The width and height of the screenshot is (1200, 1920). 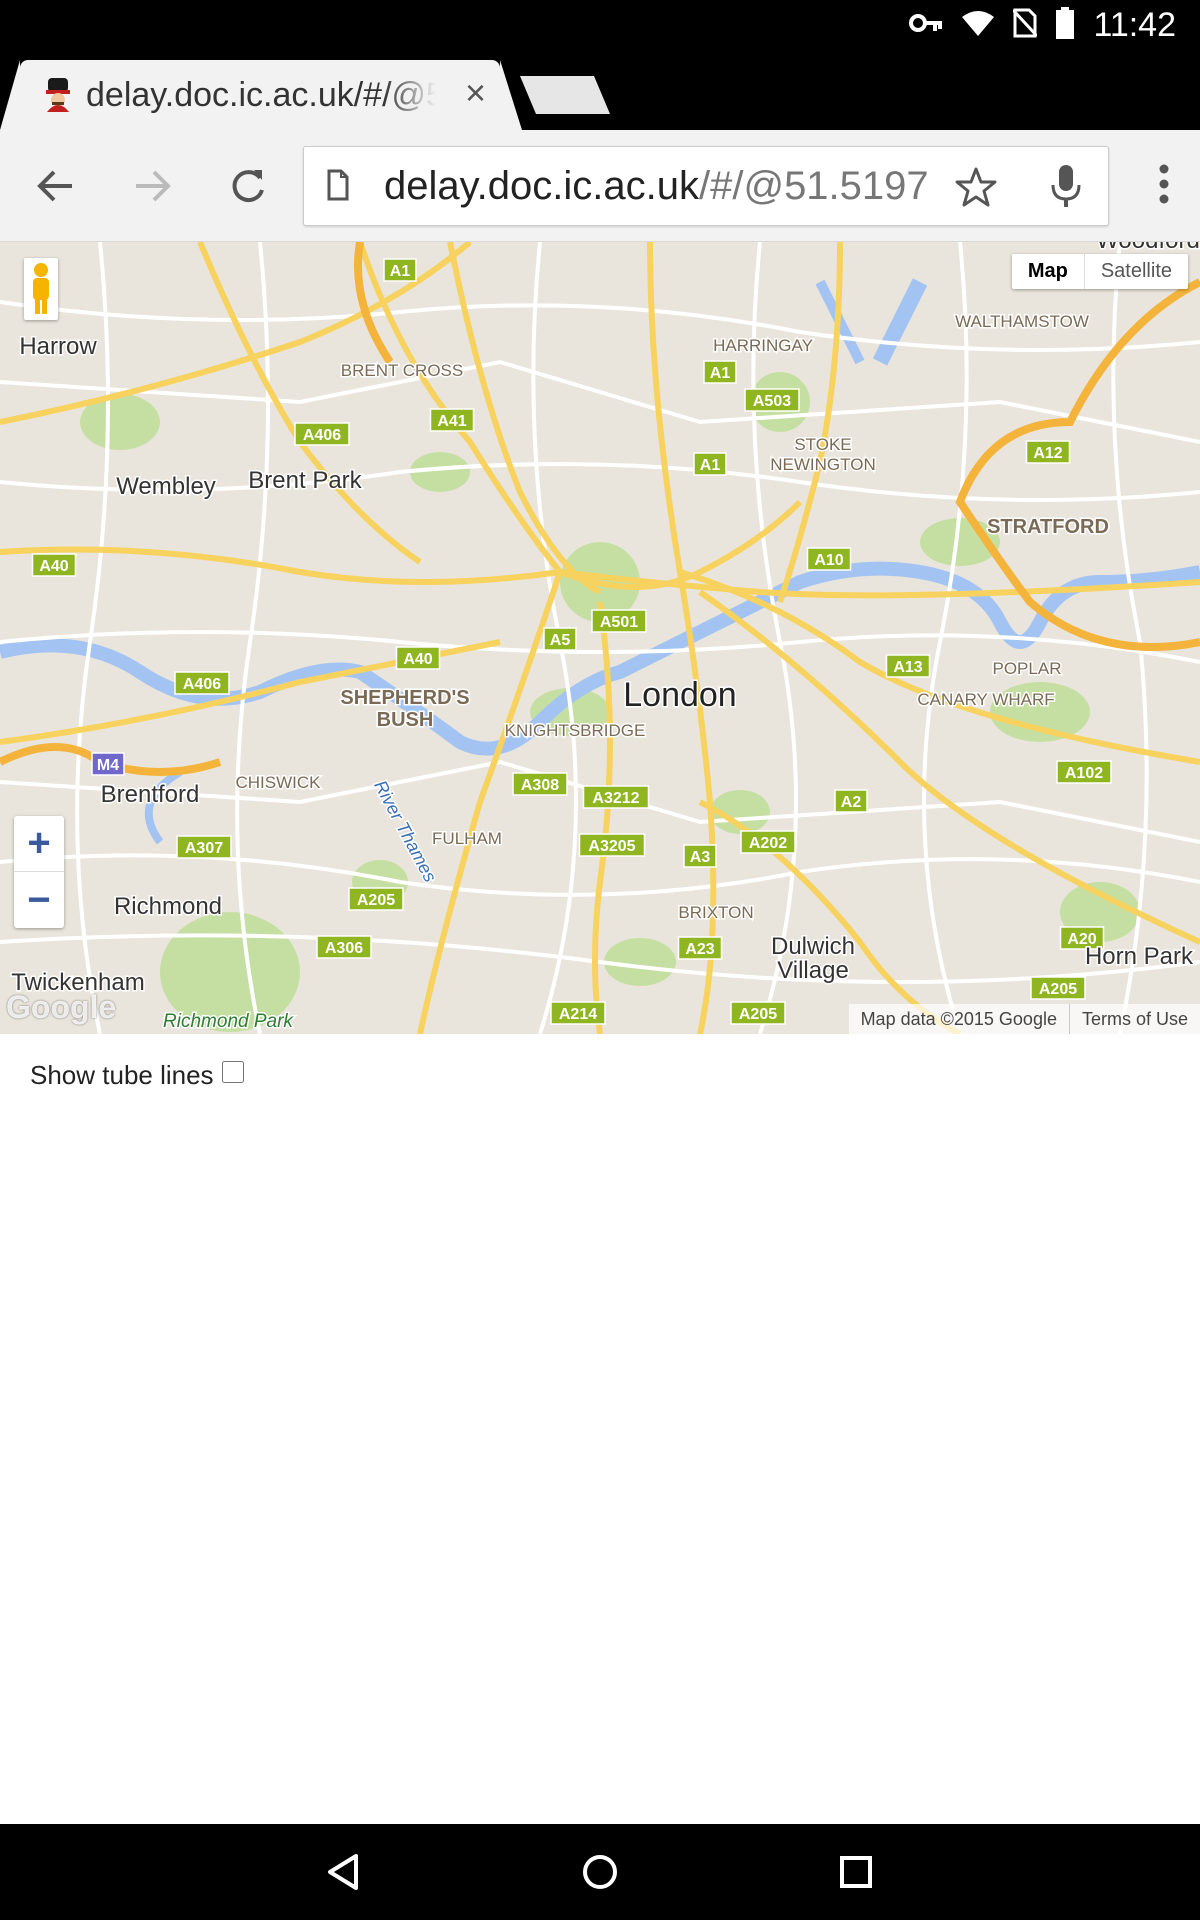 I want to click on svg-text: A23, so click(x=699, y=949).